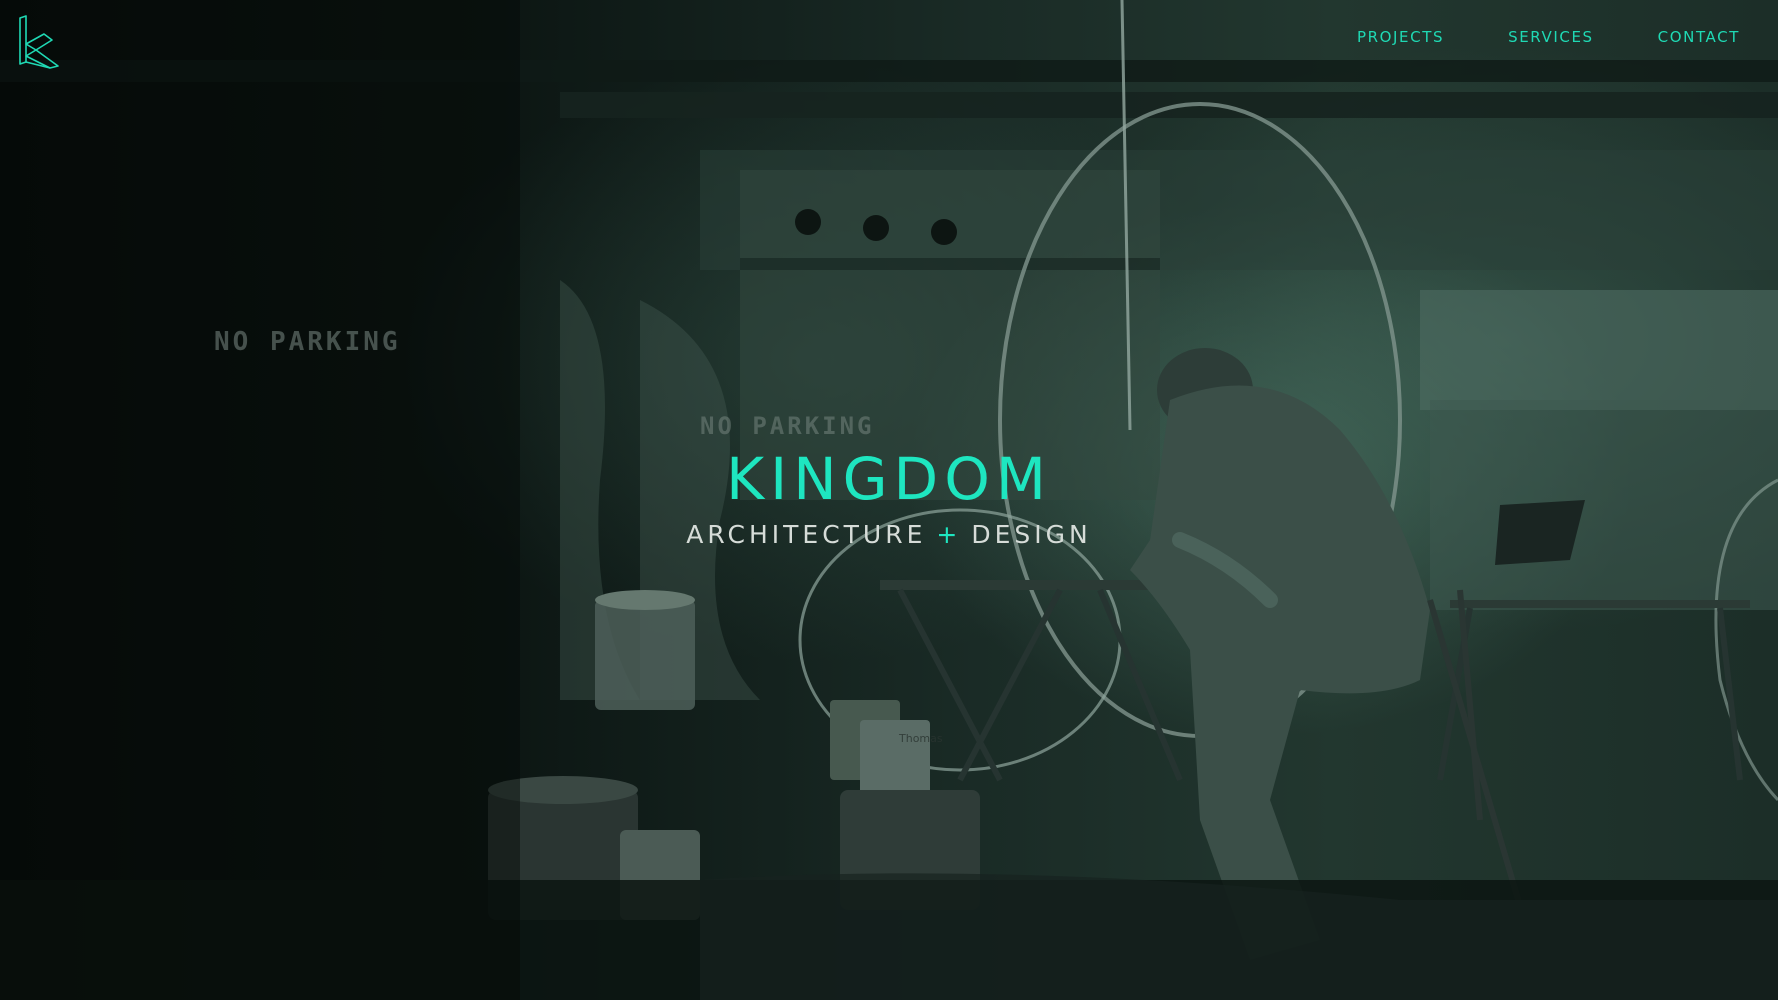  What do you see at coordinates (307, 342) in the screenshot?
I see `no-parking-sign-left: NO PARKING` at bounding box center [307, 342].